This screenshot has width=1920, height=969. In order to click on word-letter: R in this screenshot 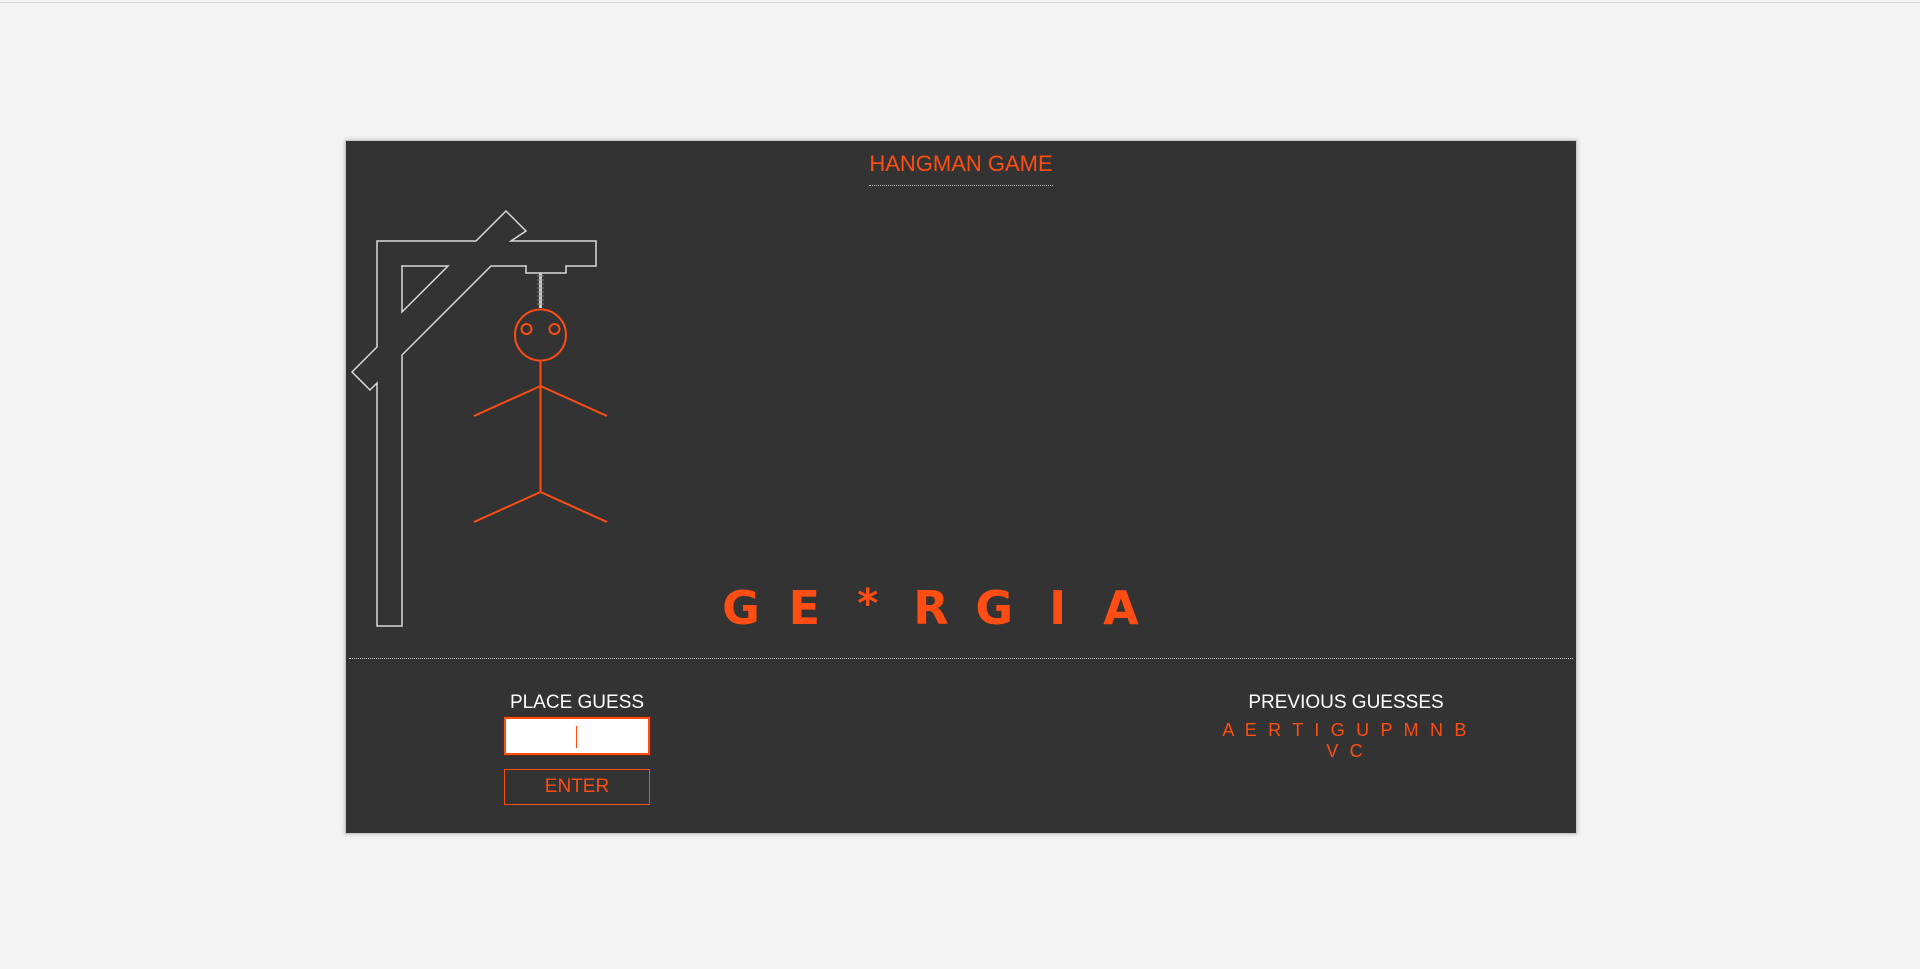, I will do `click(931, 608)`.